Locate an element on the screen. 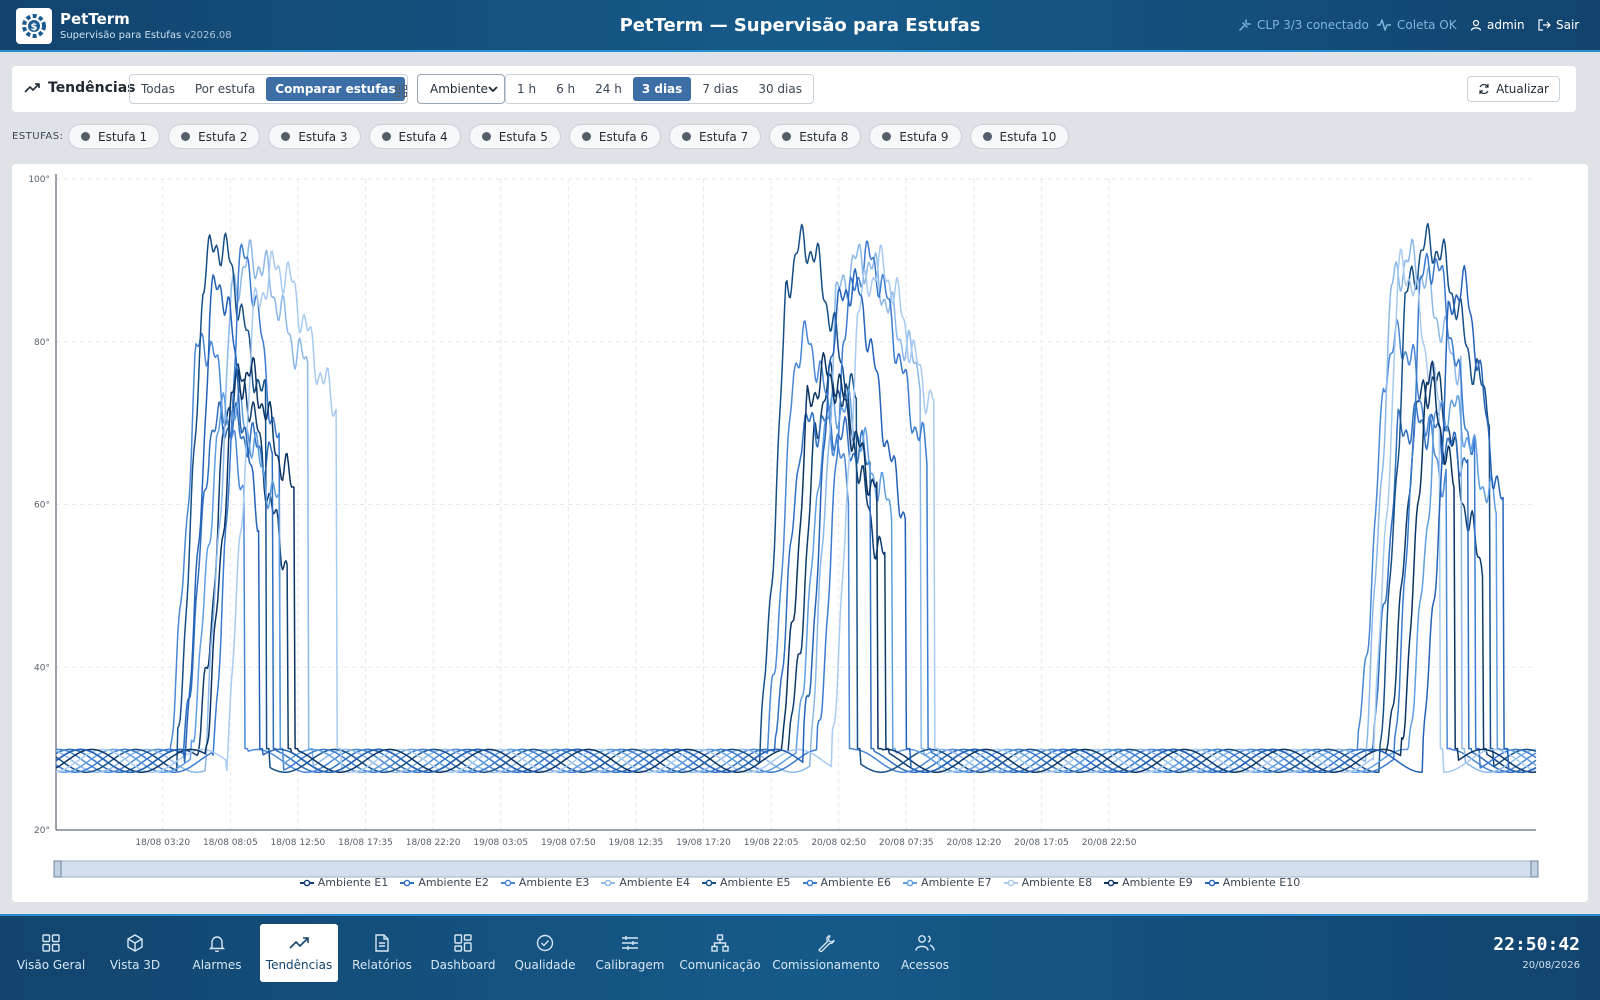 The image size is (1600, 1000). nav-label: Comissionamento is located at coordinates (826, 965).